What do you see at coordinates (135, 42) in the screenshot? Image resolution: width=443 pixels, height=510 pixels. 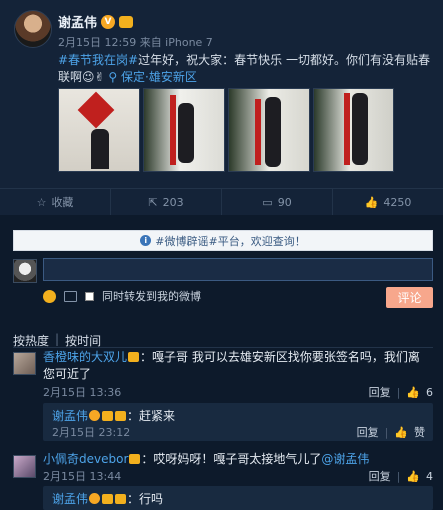 I see `post-meta: 2月15日 12:59 来自 iPhone 7` at bounding box center [135, 42].